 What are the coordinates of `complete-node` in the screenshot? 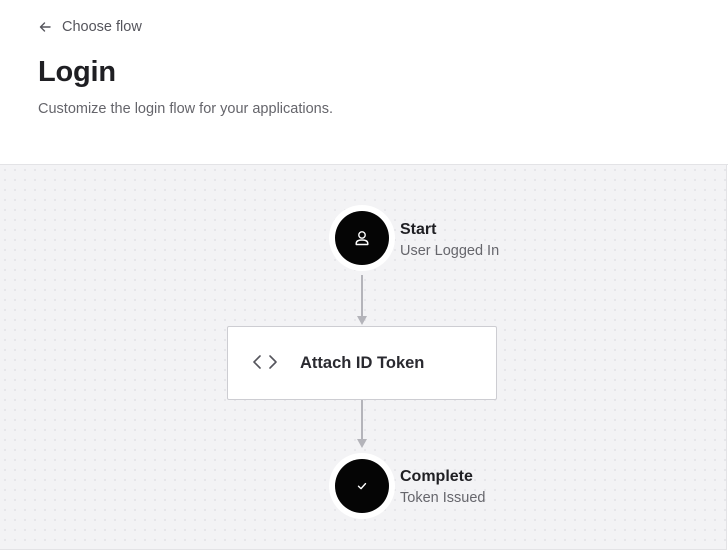 It's located at (362, 486).